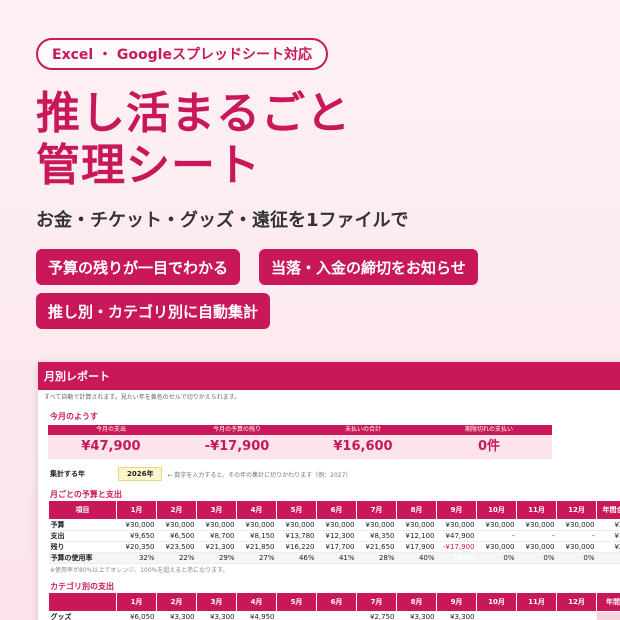 The width and height of the screenshot is (620, 620). I want to click on table-cell: 22%, so click(176, 558).